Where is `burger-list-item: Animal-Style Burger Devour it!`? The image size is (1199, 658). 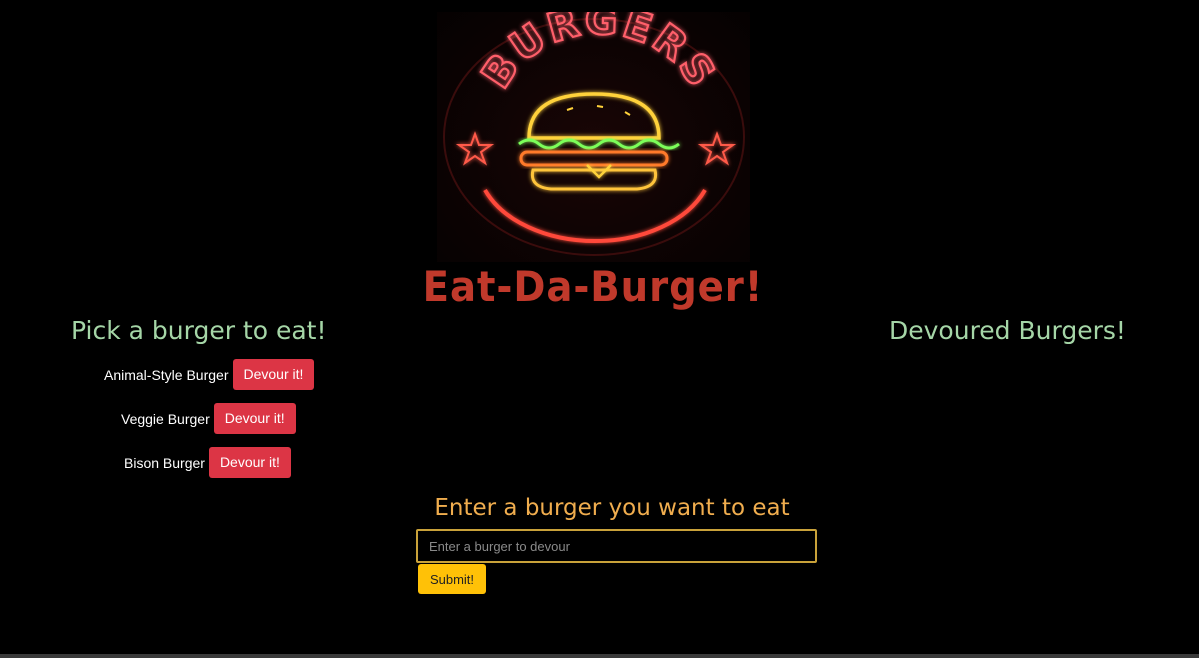
burger-list-item: Animal-Style Burger Devour it! is located at coordinates (209, 374).